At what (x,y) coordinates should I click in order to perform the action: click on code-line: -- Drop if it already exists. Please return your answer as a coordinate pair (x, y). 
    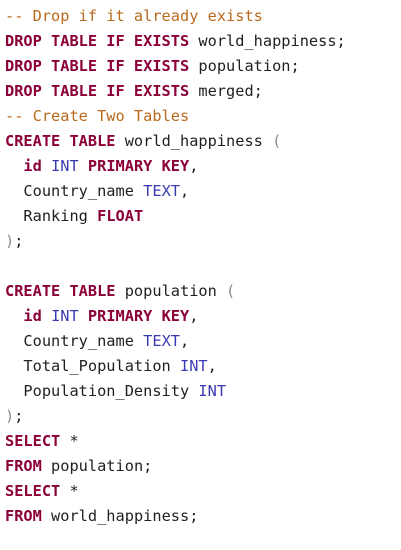
    Looking at the image, I should click on (203, 16).